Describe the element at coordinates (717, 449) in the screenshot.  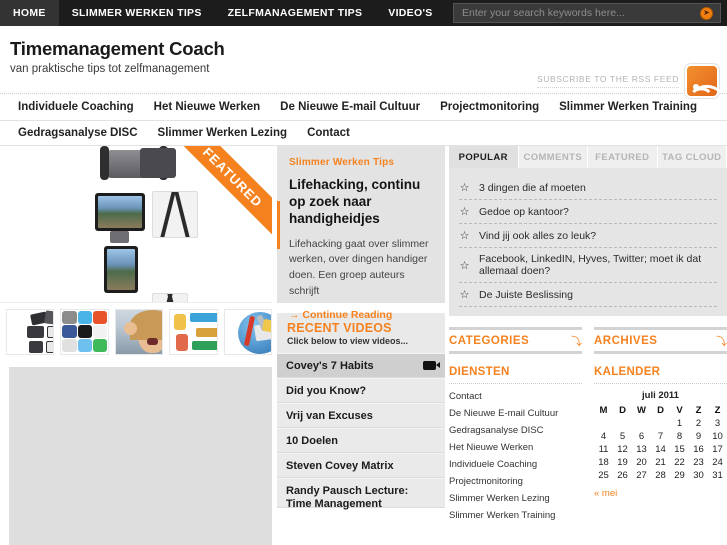
I see `calendar-day: 17` at that location.